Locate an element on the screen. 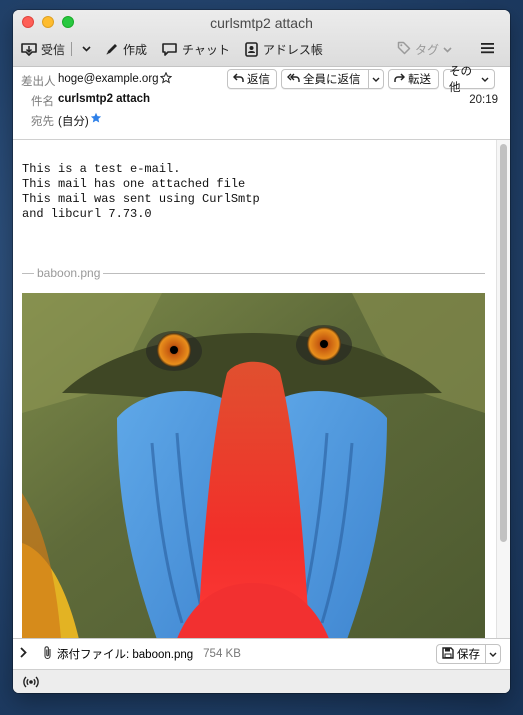 This screenshot has height=715, width=523. attachment-separator: baboon.png is located at coordinates (253, 273).